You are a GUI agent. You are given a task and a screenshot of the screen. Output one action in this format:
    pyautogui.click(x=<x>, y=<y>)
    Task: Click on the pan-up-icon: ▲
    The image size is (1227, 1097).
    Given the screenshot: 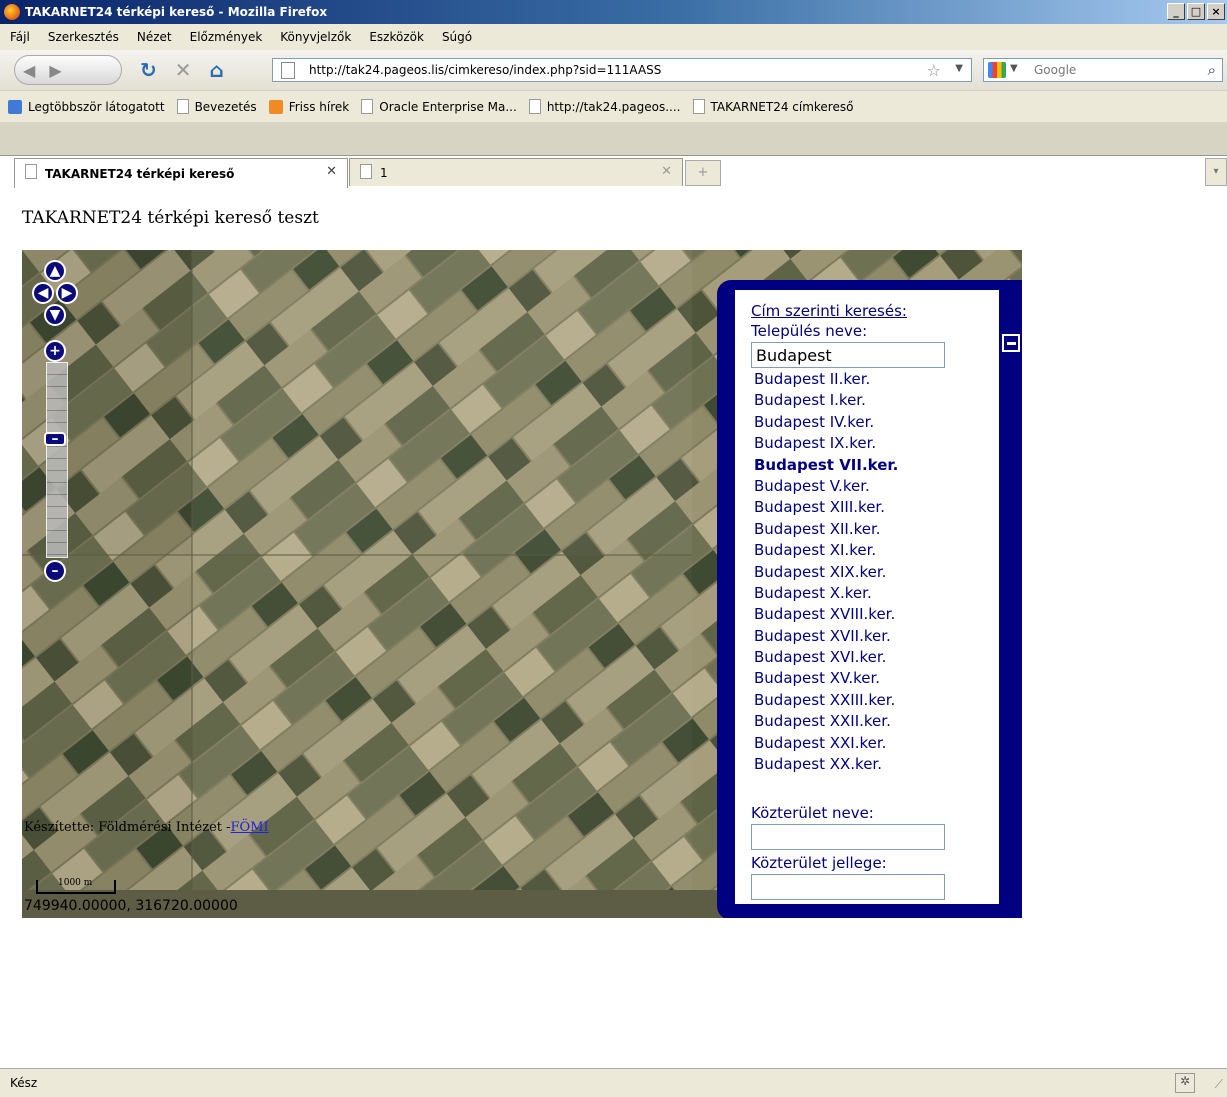 What is the action you would take?
    pyautogui.click(x=55, y=271)
    